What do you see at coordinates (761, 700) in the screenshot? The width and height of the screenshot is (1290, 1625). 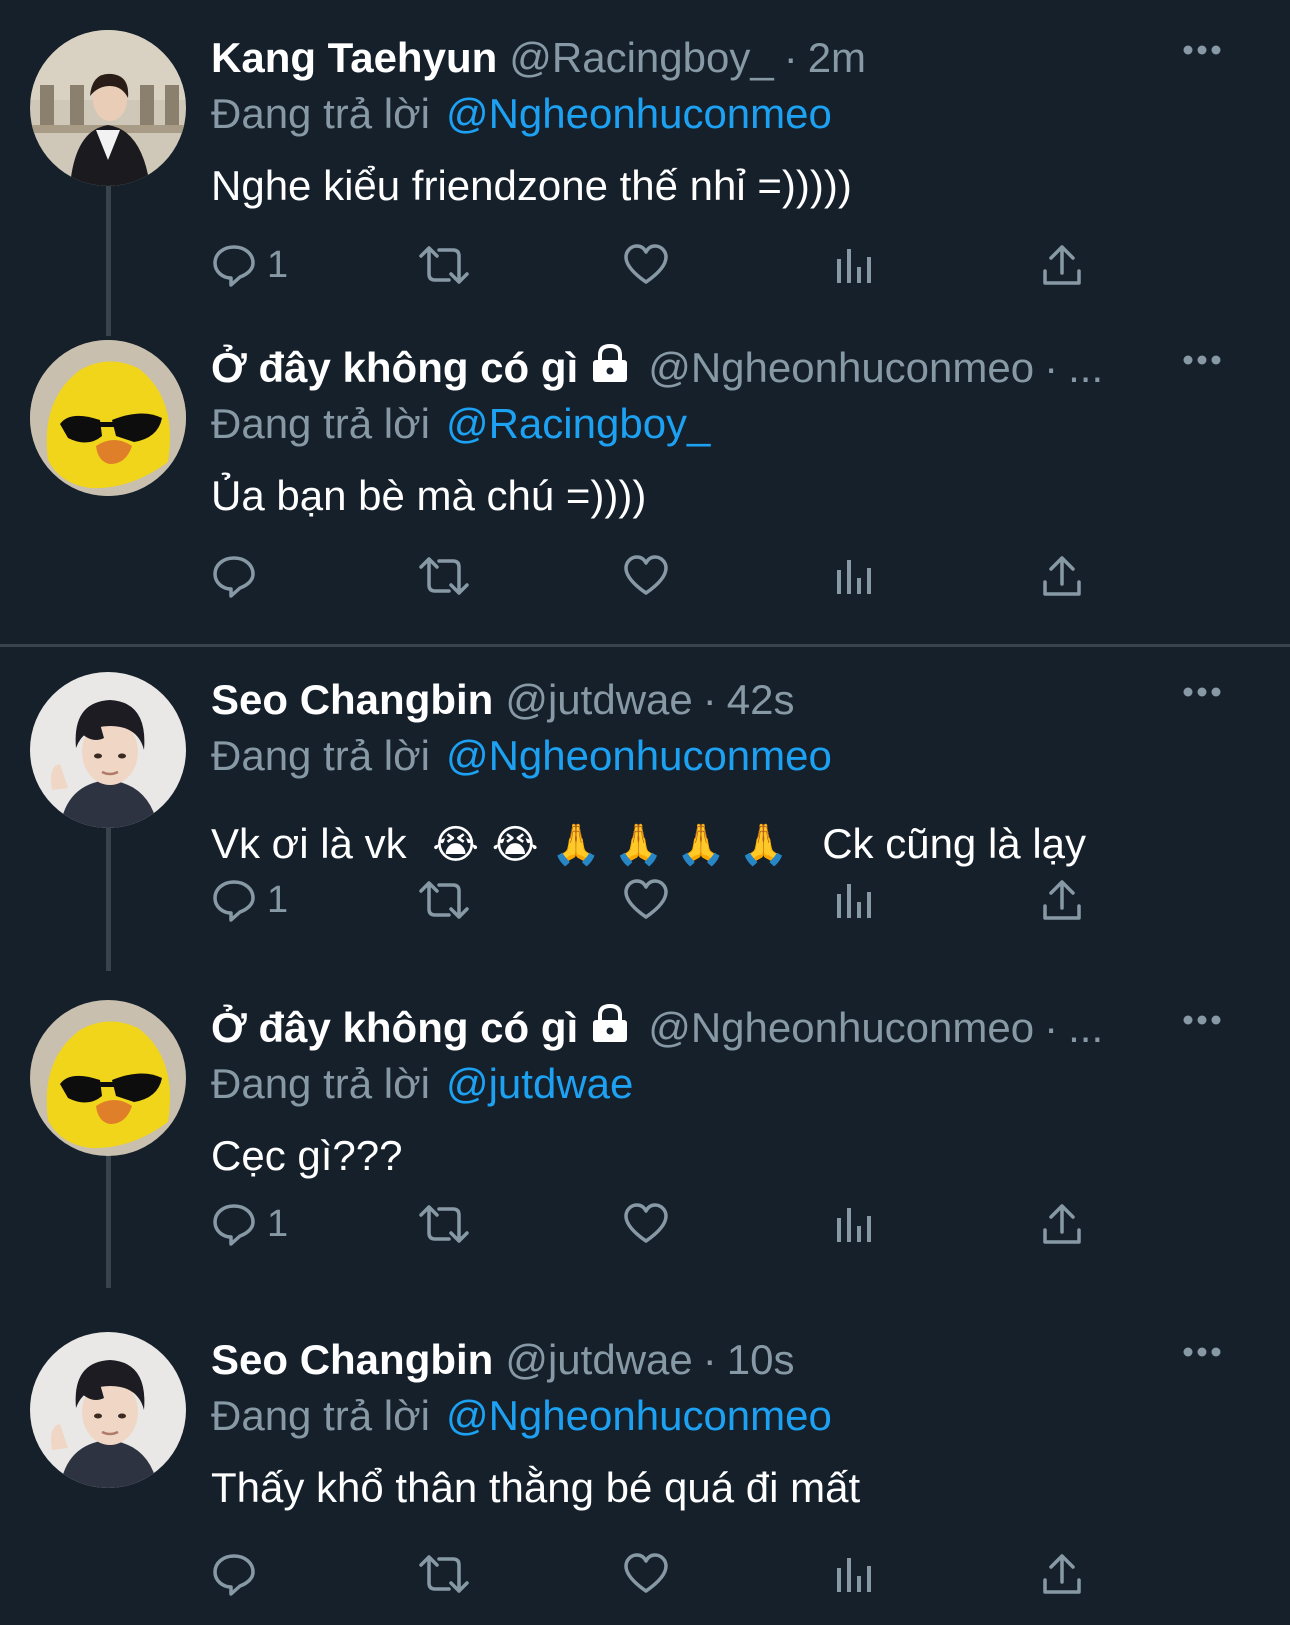 I see `timestamp: 42s` at bounding box center [761, 700].